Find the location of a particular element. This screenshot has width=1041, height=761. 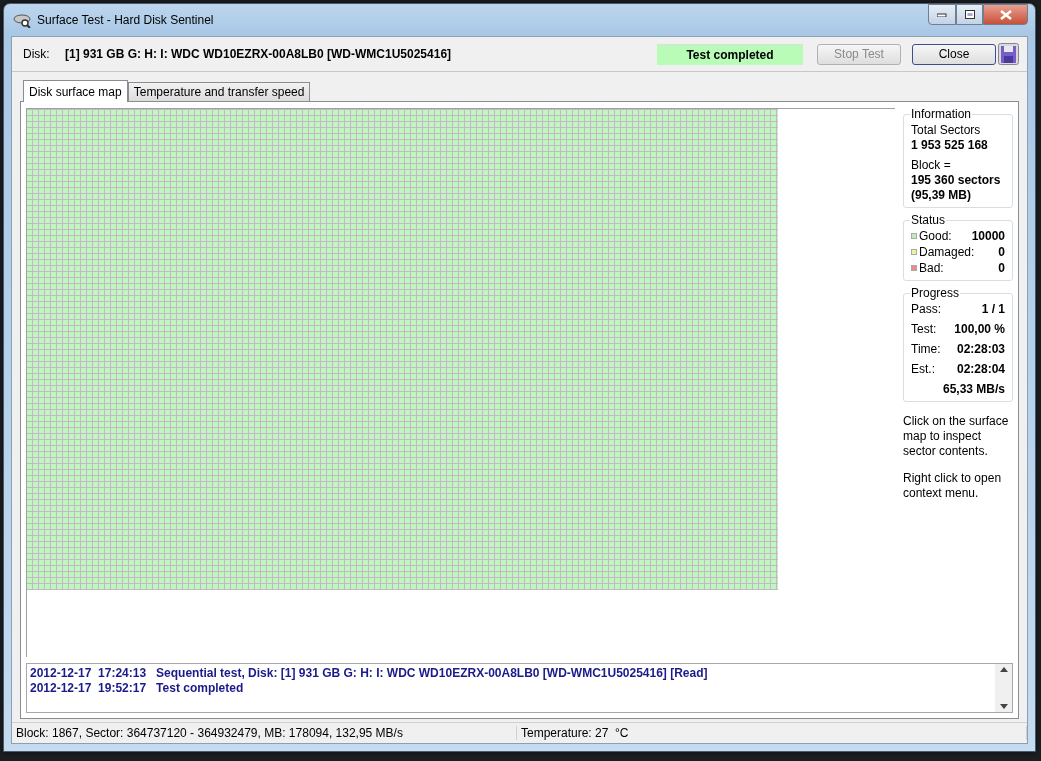

status-label: Damaged: is located at coordinates (947, 252).